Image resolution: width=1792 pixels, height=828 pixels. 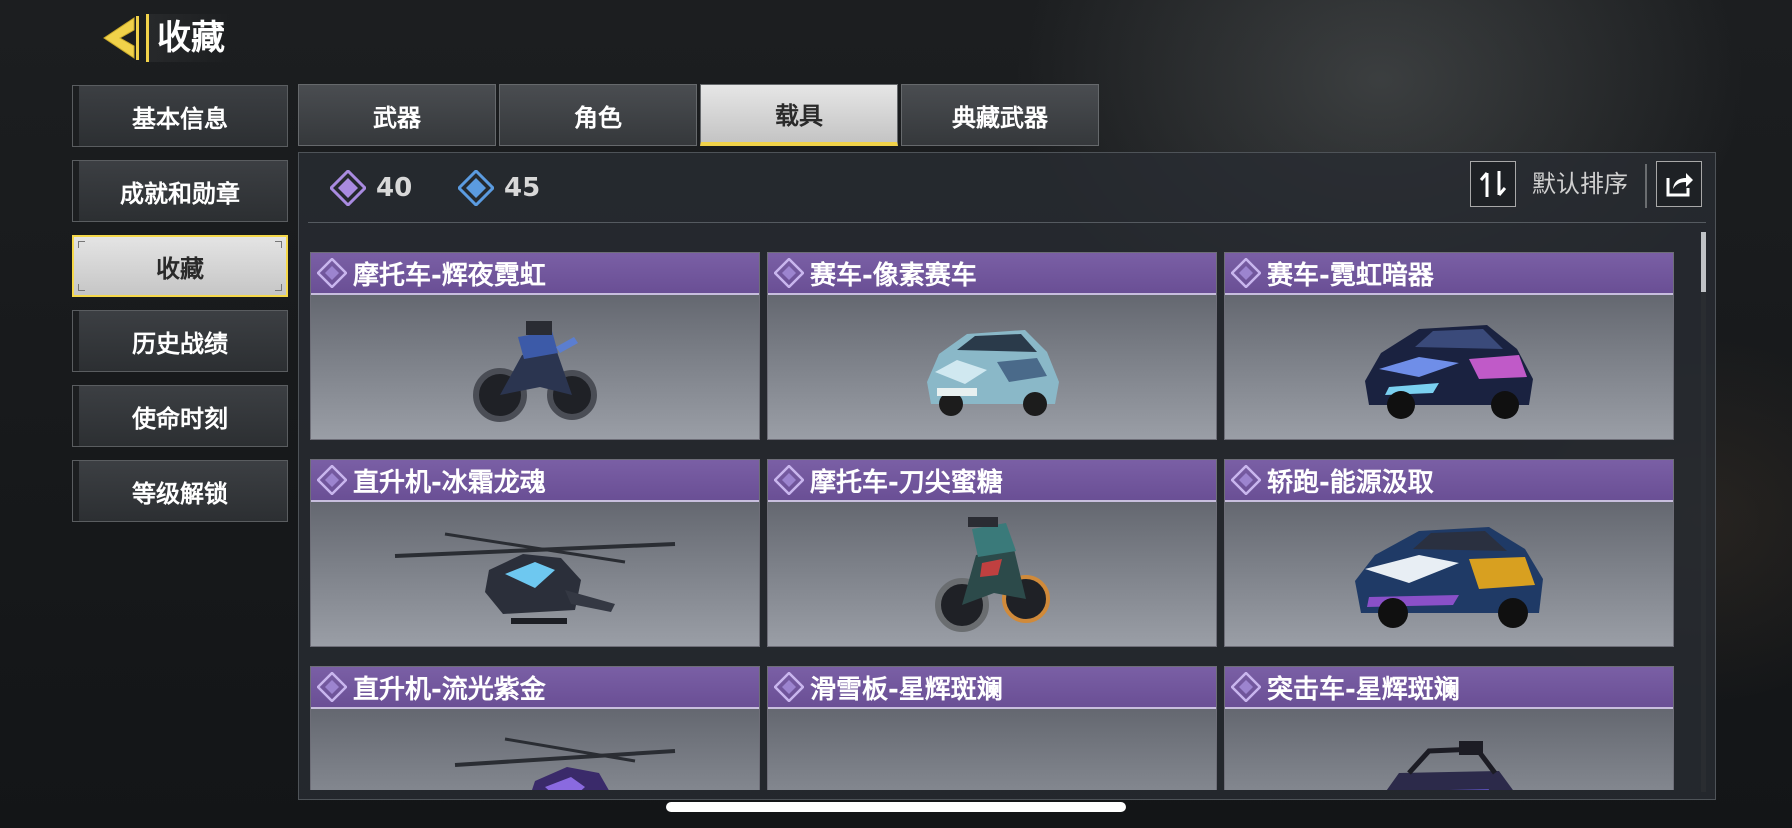 I want to click on item-title: 赛车-霓虹暗器, so click(x=1350, y=275).